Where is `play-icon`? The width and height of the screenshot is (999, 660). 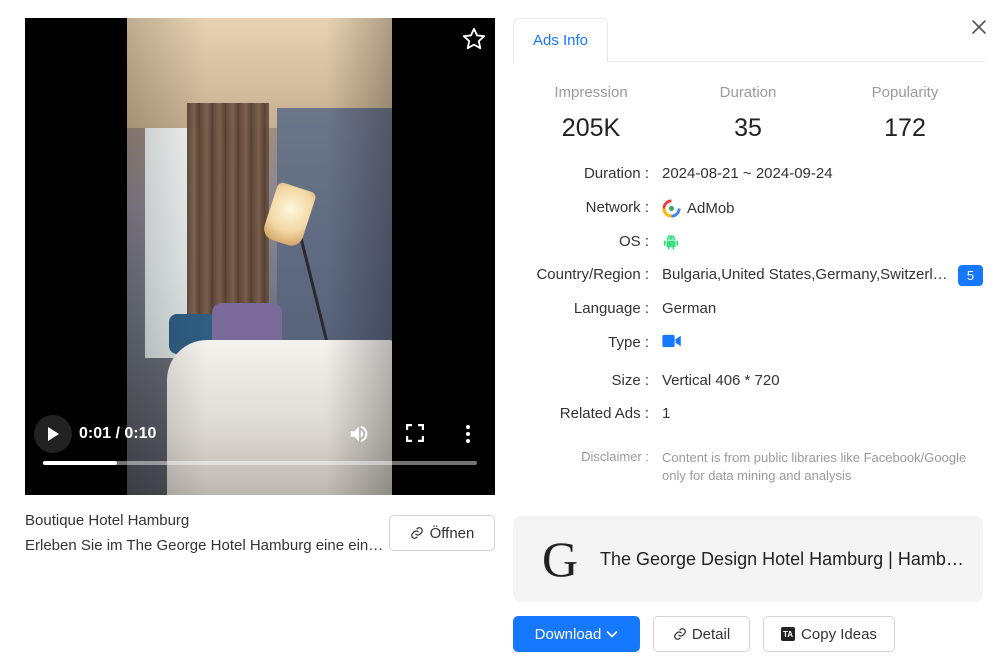 play-icon is located at coordinates (53, 434).